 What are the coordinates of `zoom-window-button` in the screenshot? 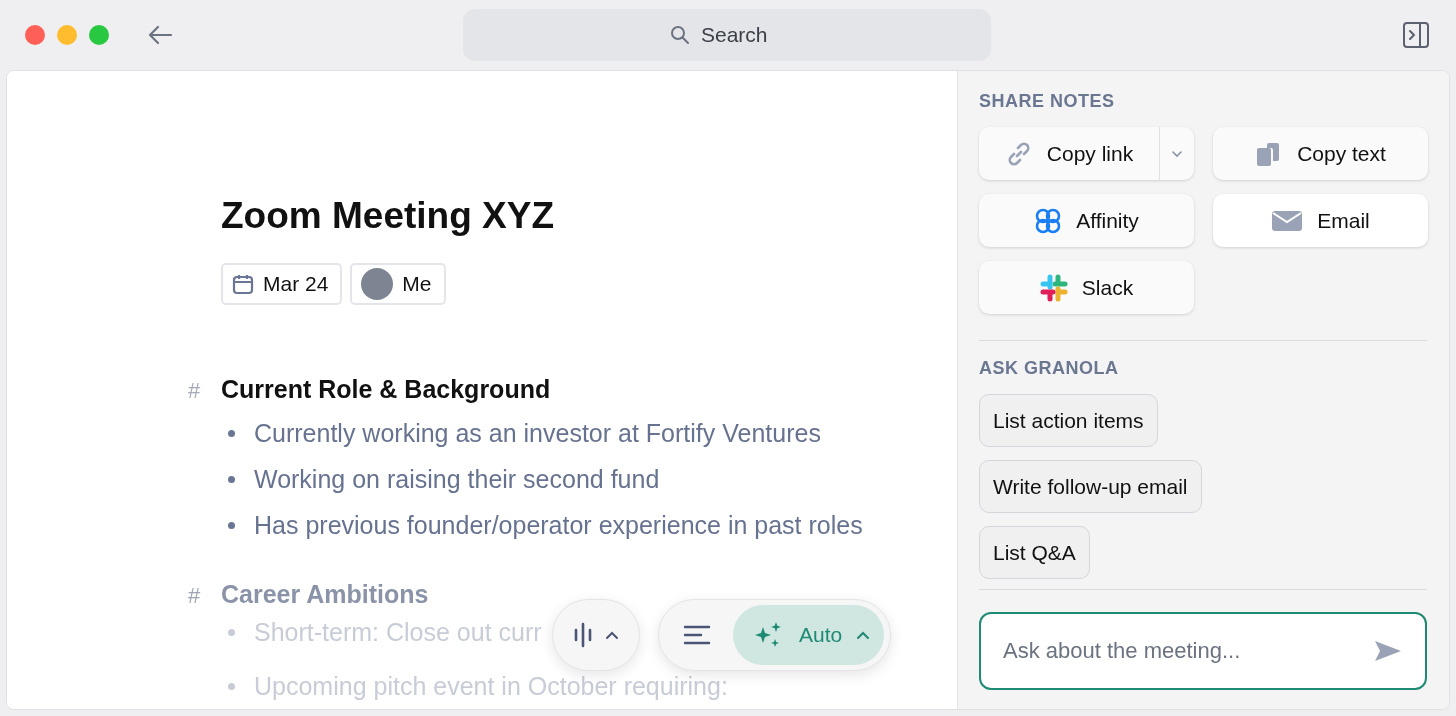 It's located at (99, 35).